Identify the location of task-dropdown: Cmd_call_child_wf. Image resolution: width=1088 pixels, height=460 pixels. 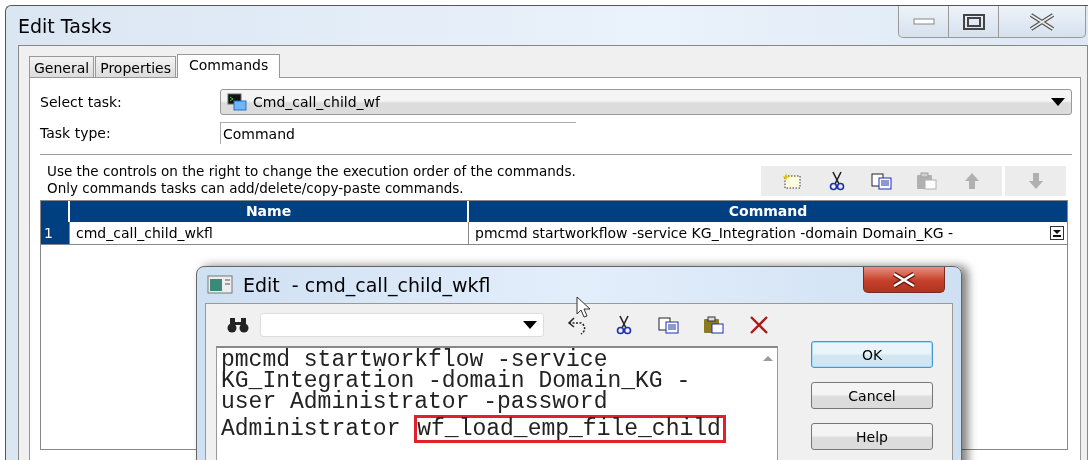
(646, 101).